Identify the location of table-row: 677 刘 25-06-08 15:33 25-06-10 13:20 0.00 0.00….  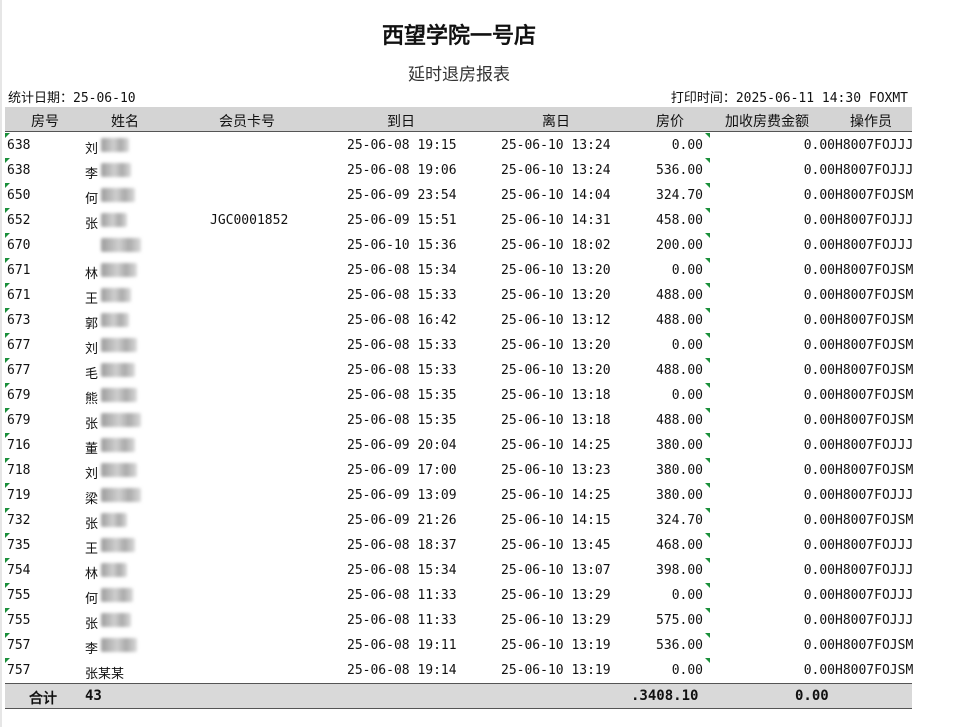
(459, 345).